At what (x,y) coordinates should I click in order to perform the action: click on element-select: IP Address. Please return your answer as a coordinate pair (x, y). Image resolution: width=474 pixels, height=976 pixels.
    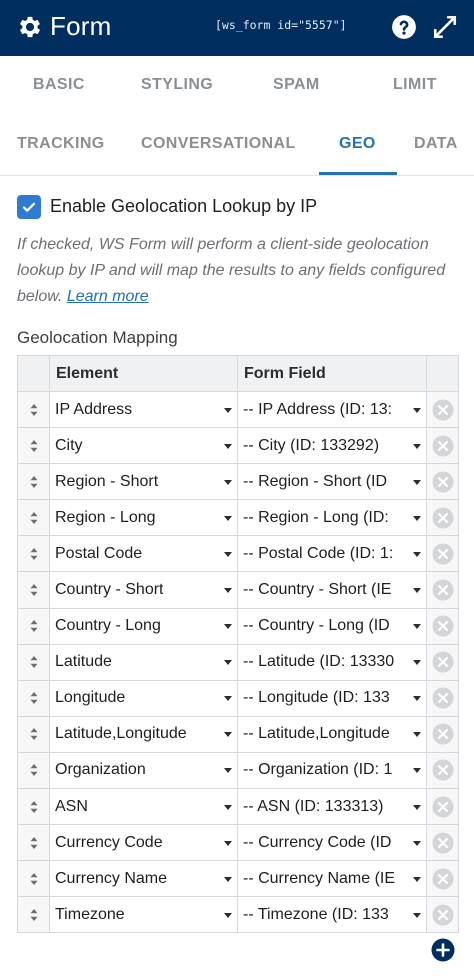
    Looking at the image, I should click on (143, 409).